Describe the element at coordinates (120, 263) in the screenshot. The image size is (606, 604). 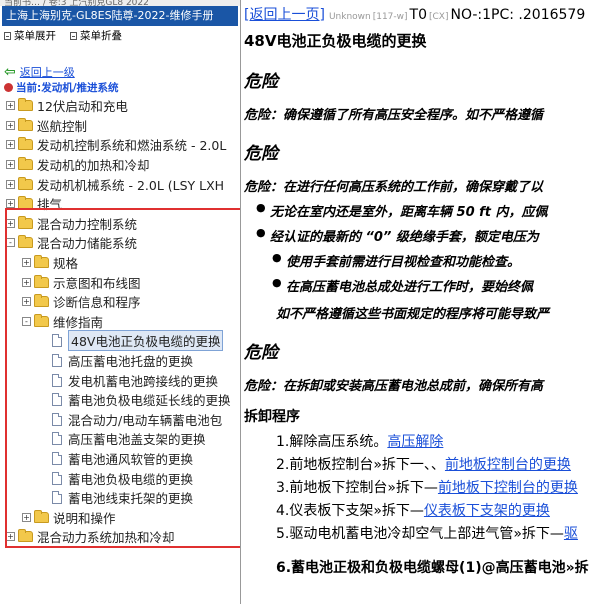
I see `tree-item-folder: + 规格` at that location.